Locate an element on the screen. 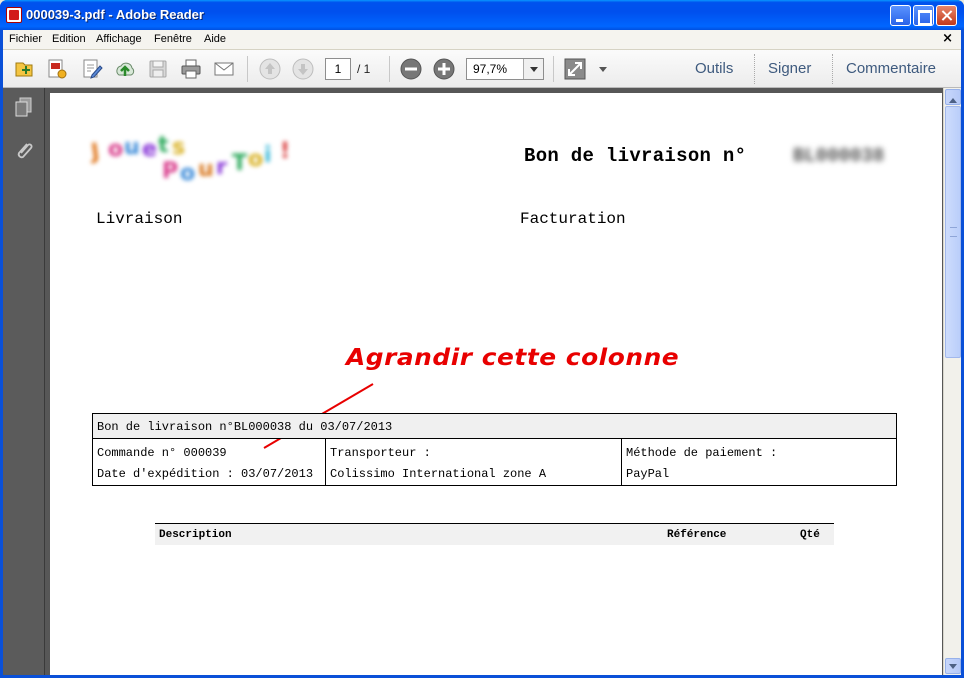  items-table-header: Description Référence Qté is located at coordinates (494, 534).